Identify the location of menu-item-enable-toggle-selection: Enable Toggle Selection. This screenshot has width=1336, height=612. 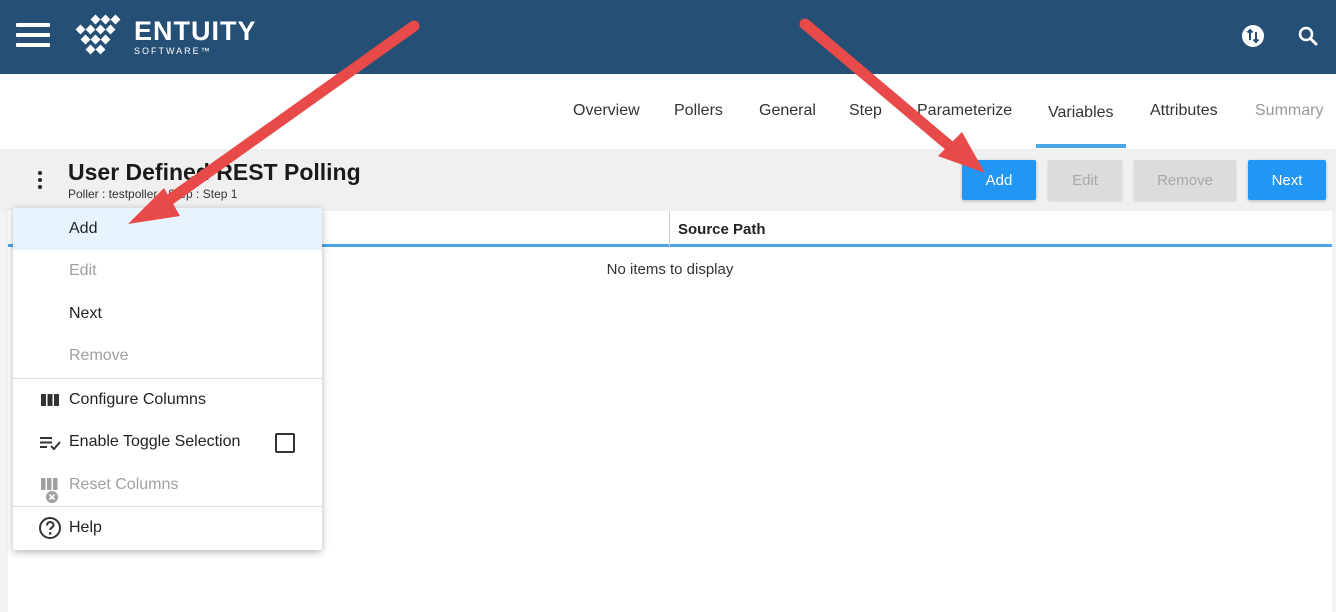
(167, 442).